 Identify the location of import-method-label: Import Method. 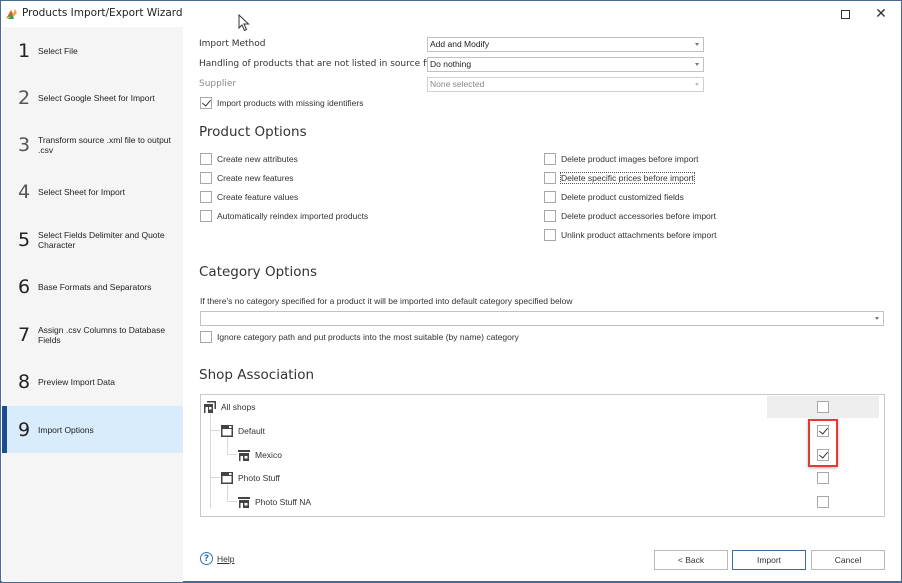
(232, 44).